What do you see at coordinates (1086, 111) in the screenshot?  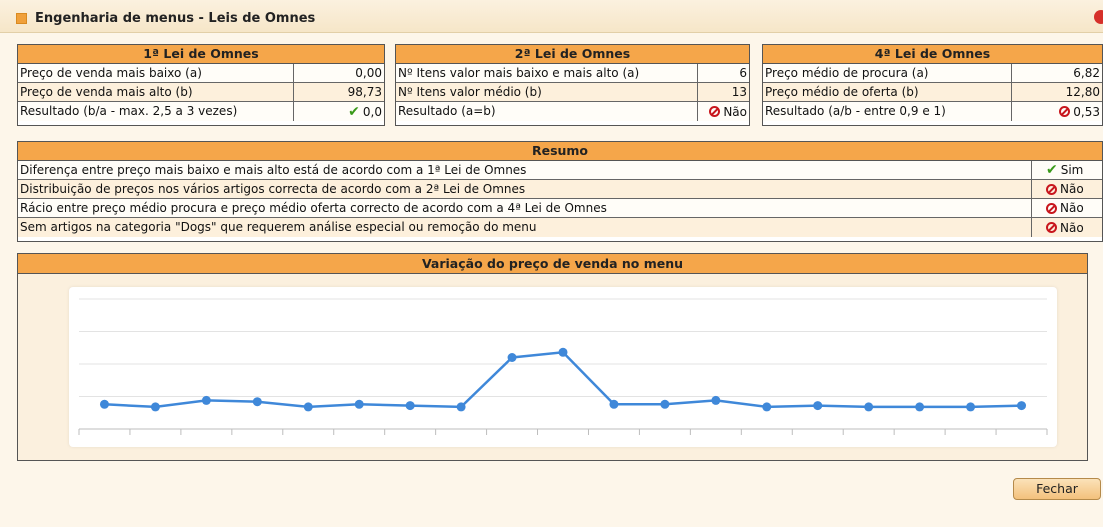 I see `law4-value-text: 0,53` at bounding box center [1086, 111].